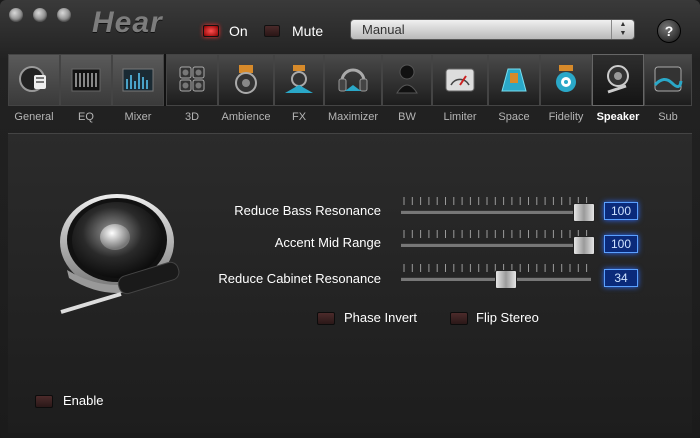 Image resolution: width=700 pixels, height=438 pixels. What do you see at coordinates (498, 209) in the screenshot?
I see `reduce-bass-resonance-slider` at bounding box center [498, 209].